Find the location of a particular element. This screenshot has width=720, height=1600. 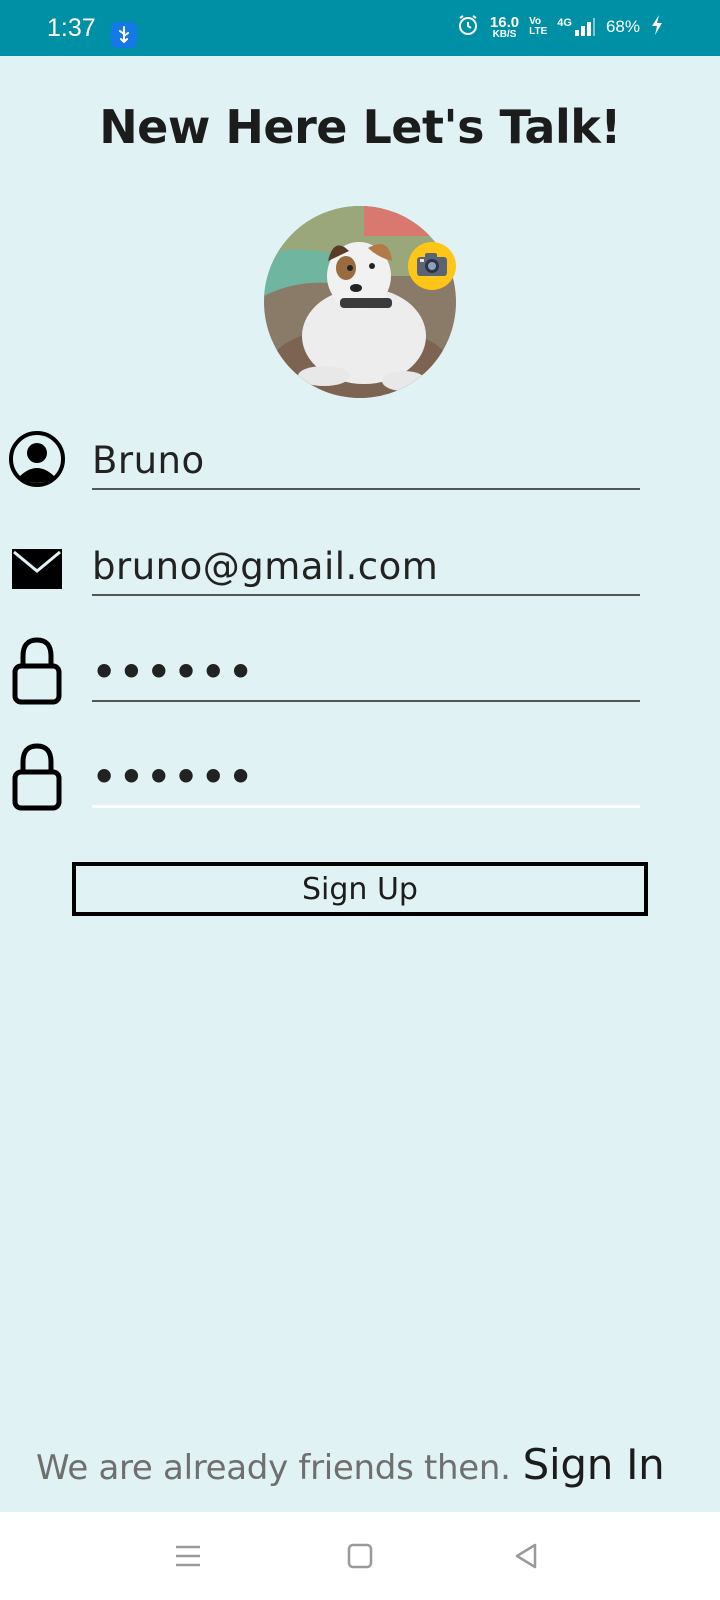

status-time: 1:37 is located at coordinates (71, 28).